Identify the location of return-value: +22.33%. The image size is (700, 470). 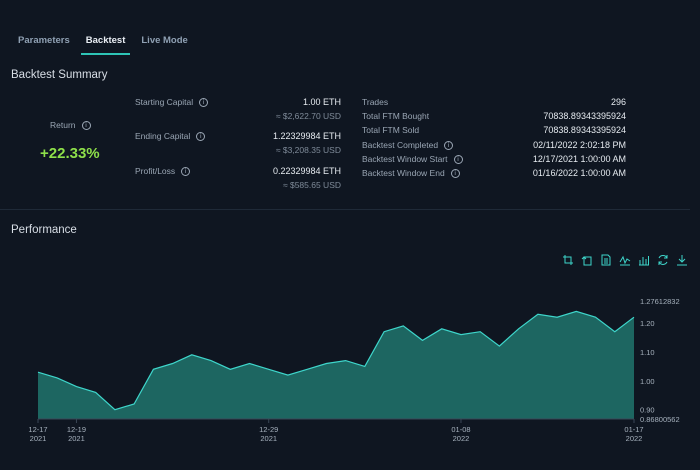
(70, 153).